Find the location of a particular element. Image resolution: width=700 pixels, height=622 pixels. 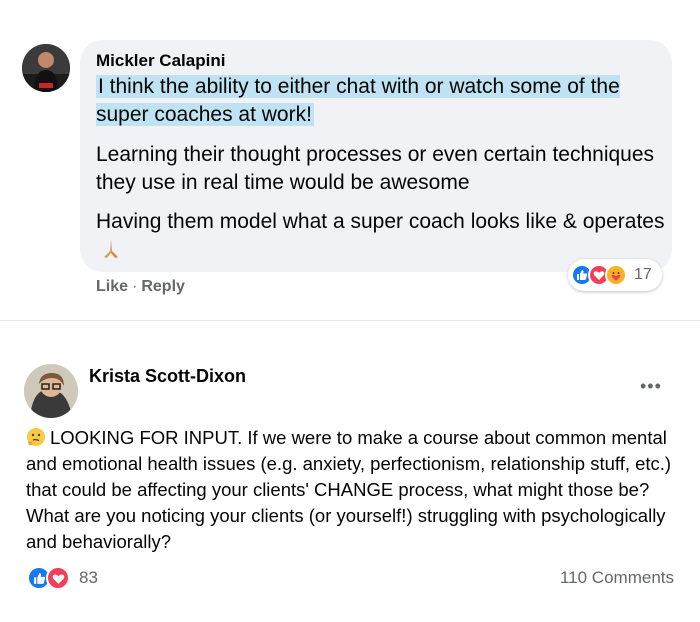

love-reaction-icon is located at coordinates (58, 578).